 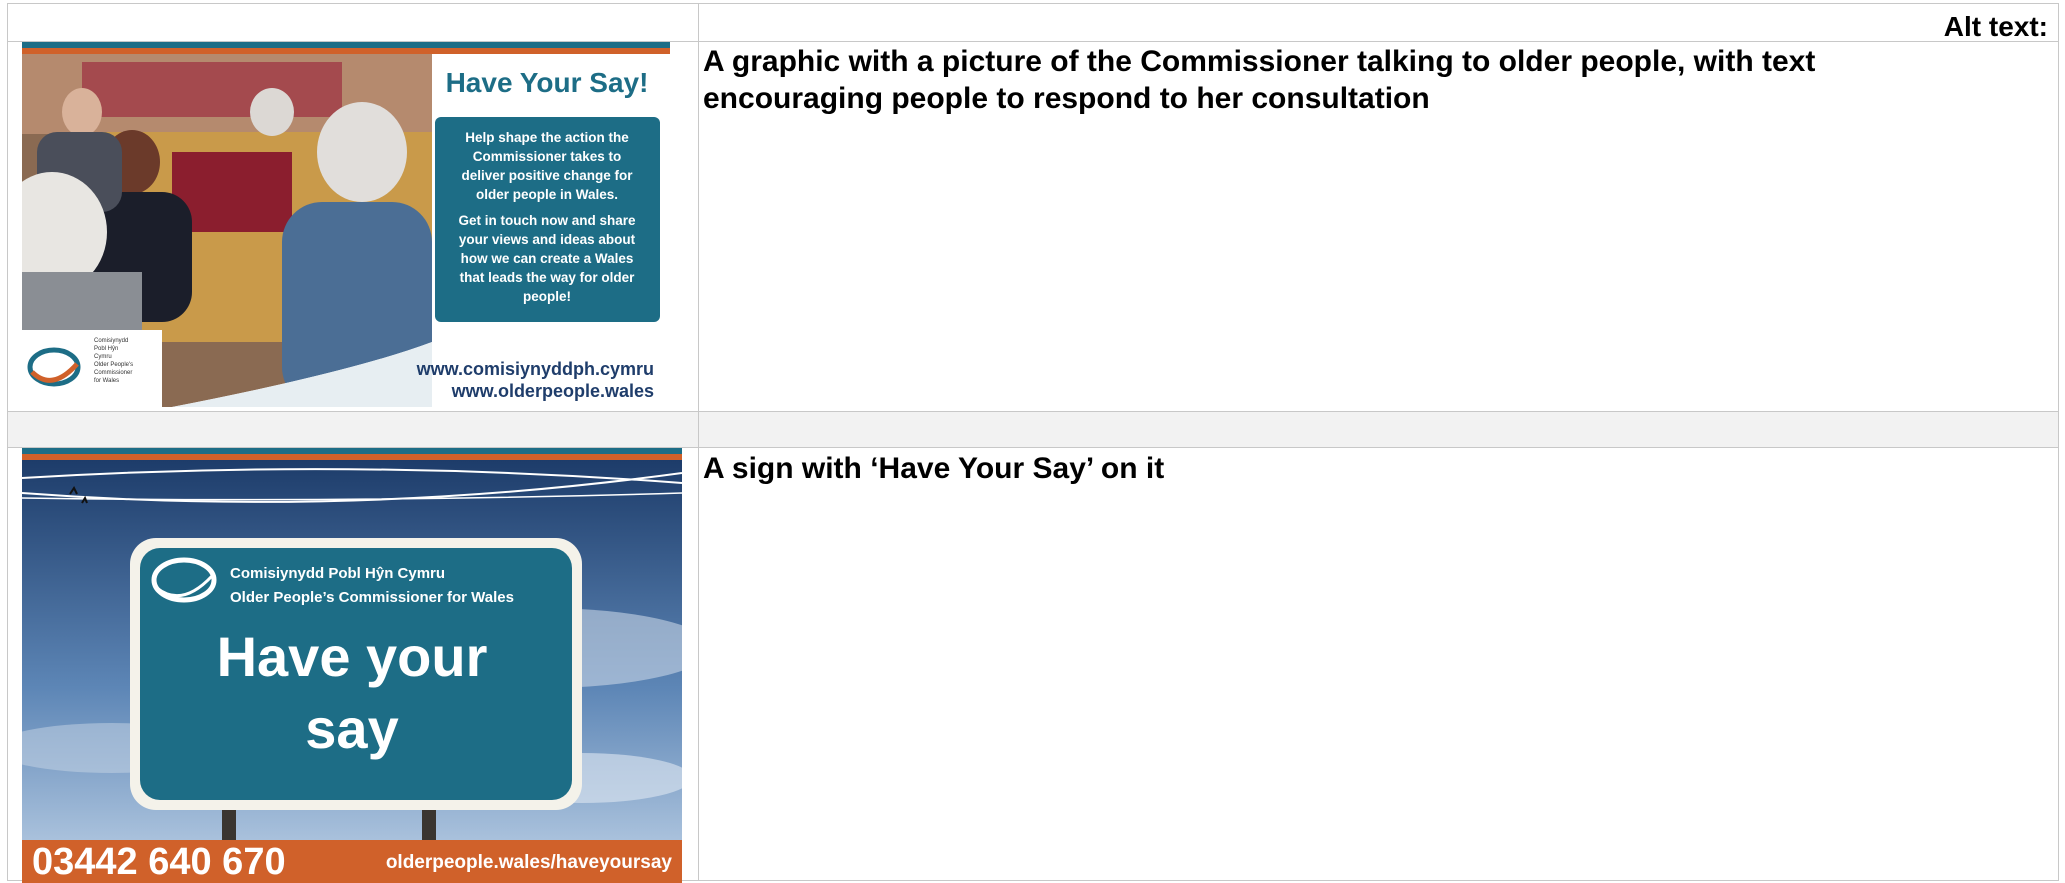 What do you see at coordinates (1033, 22) in the screenshot?
I see `header-row` at bounding box center [1033, 22].